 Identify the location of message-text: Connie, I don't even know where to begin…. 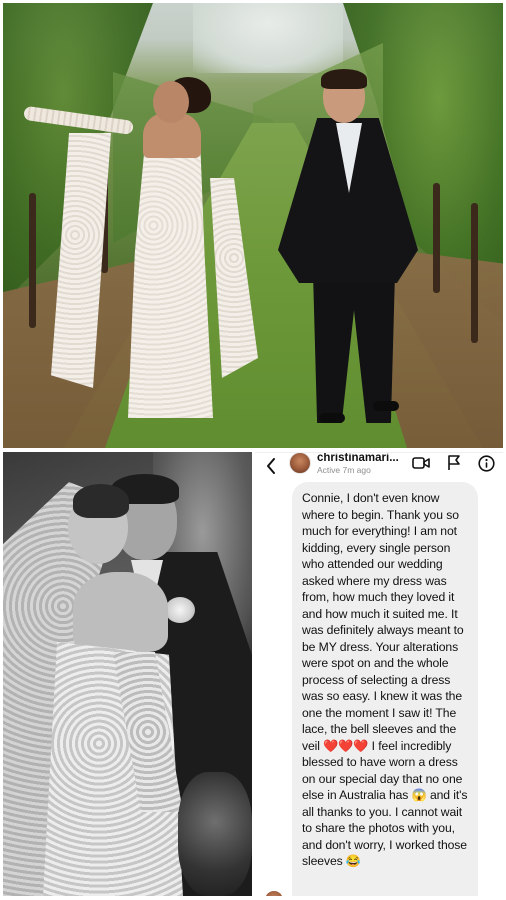
(385, 679).